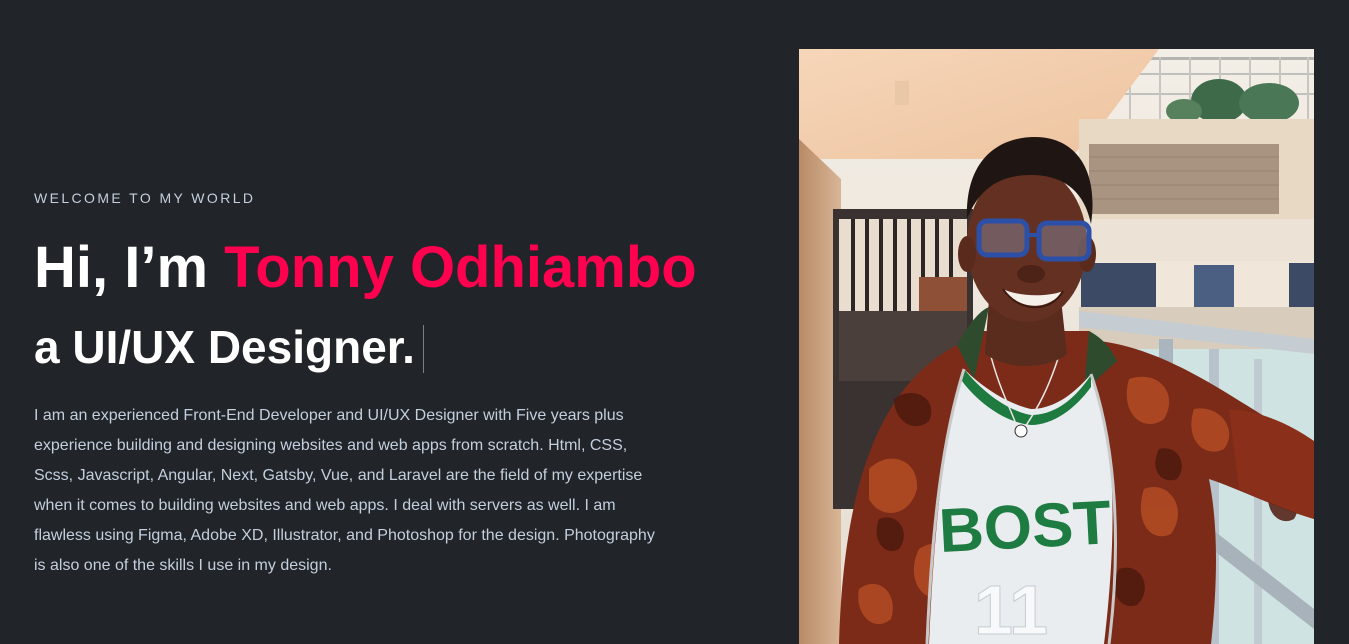  Describe the element at coordinates (1025, 527) in the screenshot. I see `shirt-lettering: BOST` at that location.